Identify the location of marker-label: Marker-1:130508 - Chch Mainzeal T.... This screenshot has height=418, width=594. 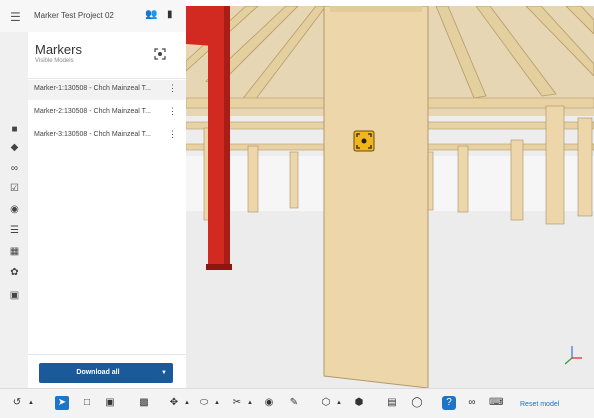
(92, 88).